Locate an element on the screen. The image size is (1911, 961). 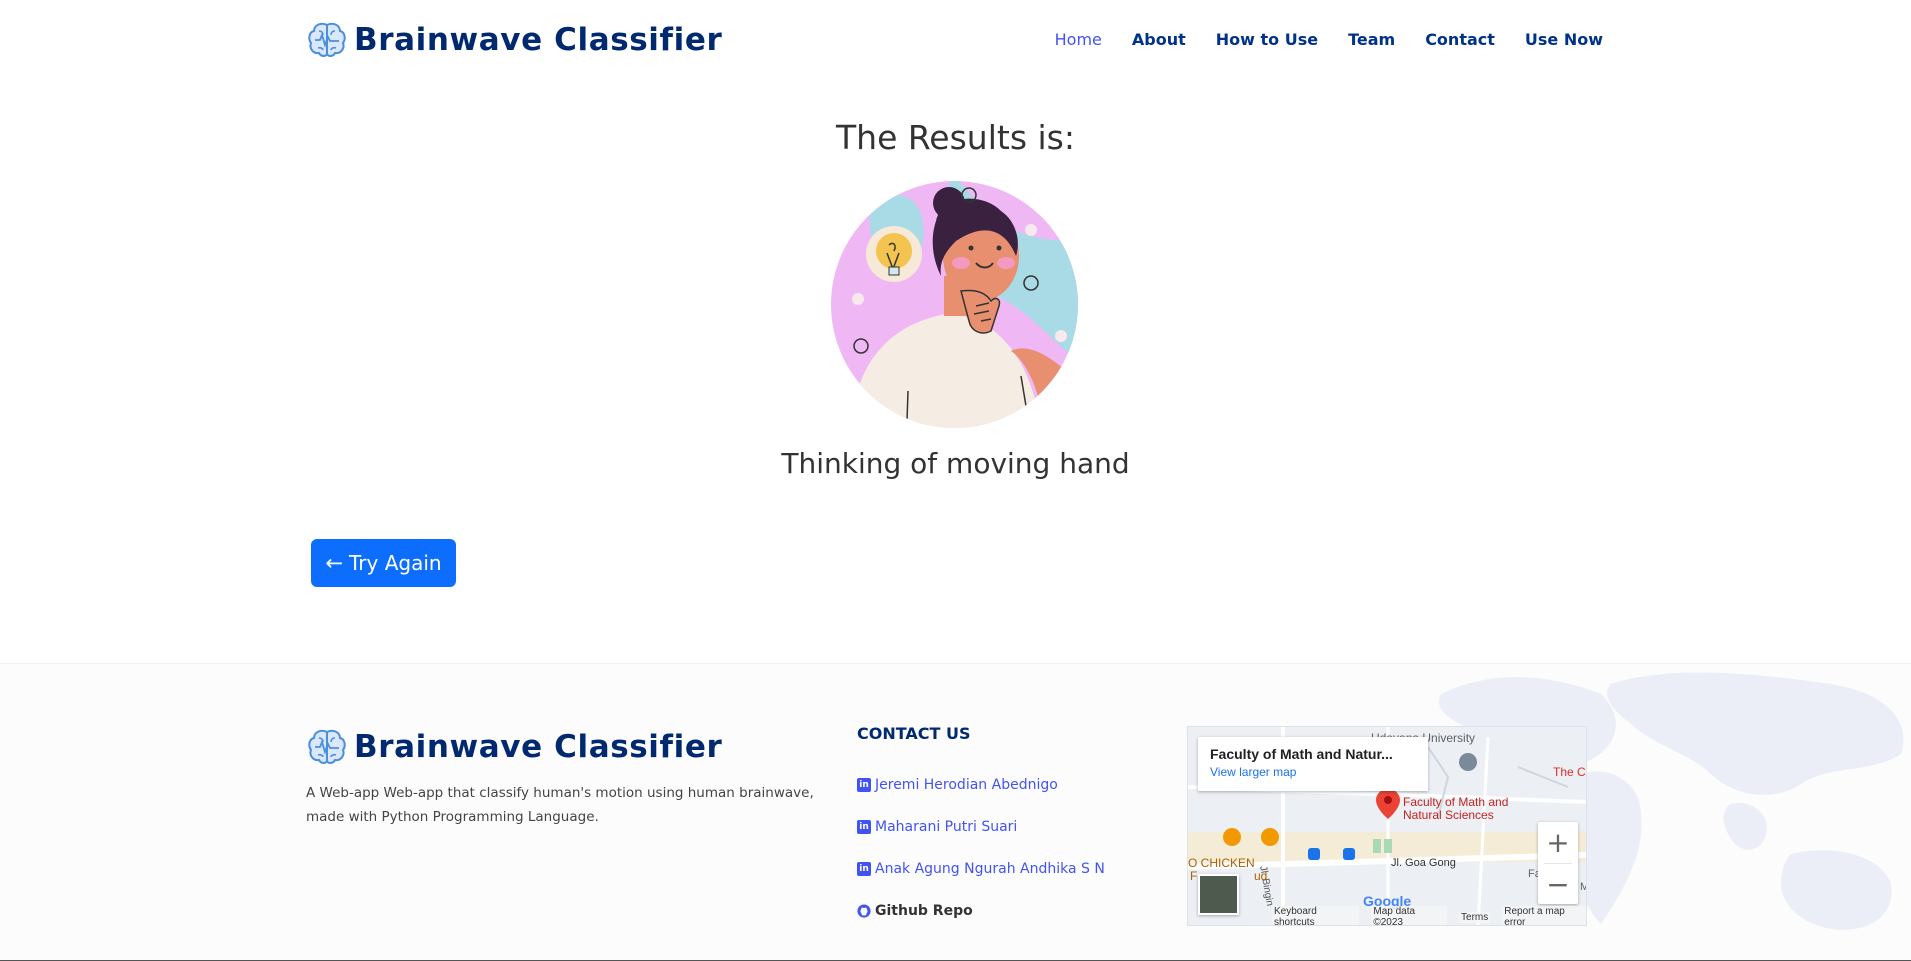
nav-team: Team is located at coordinates (1371, 39).